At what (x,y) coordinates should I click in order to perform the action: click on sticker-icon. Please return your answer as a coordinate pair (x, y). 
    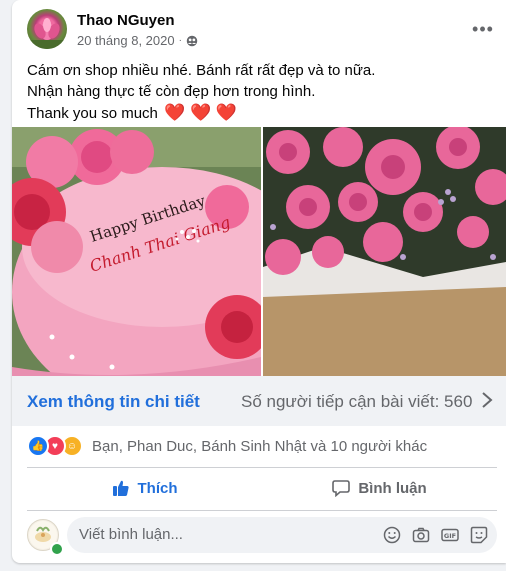
    Looking at the image, I should click on (479, 535).